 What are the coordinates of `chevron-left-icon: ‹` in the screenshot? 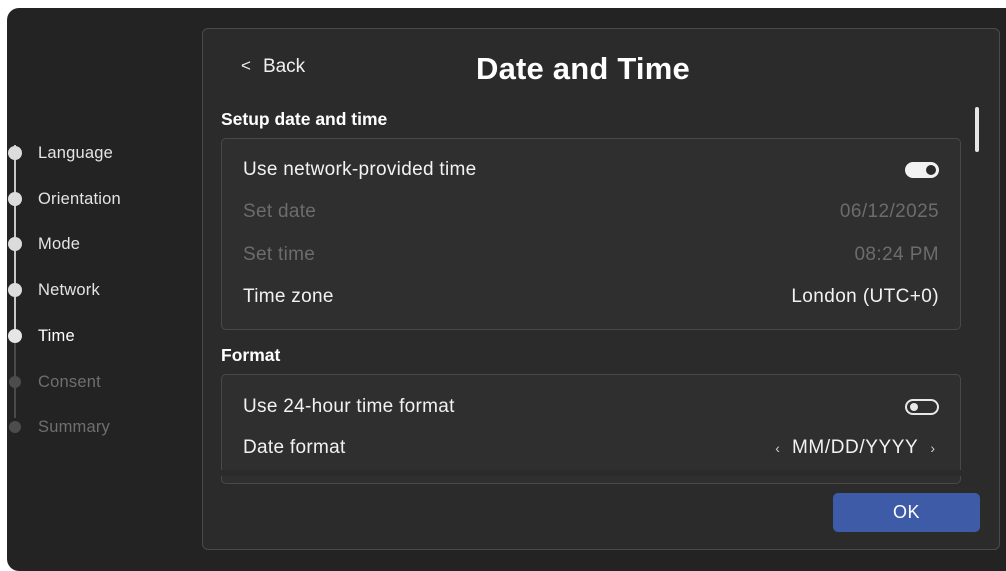 It's located at (777, 448).